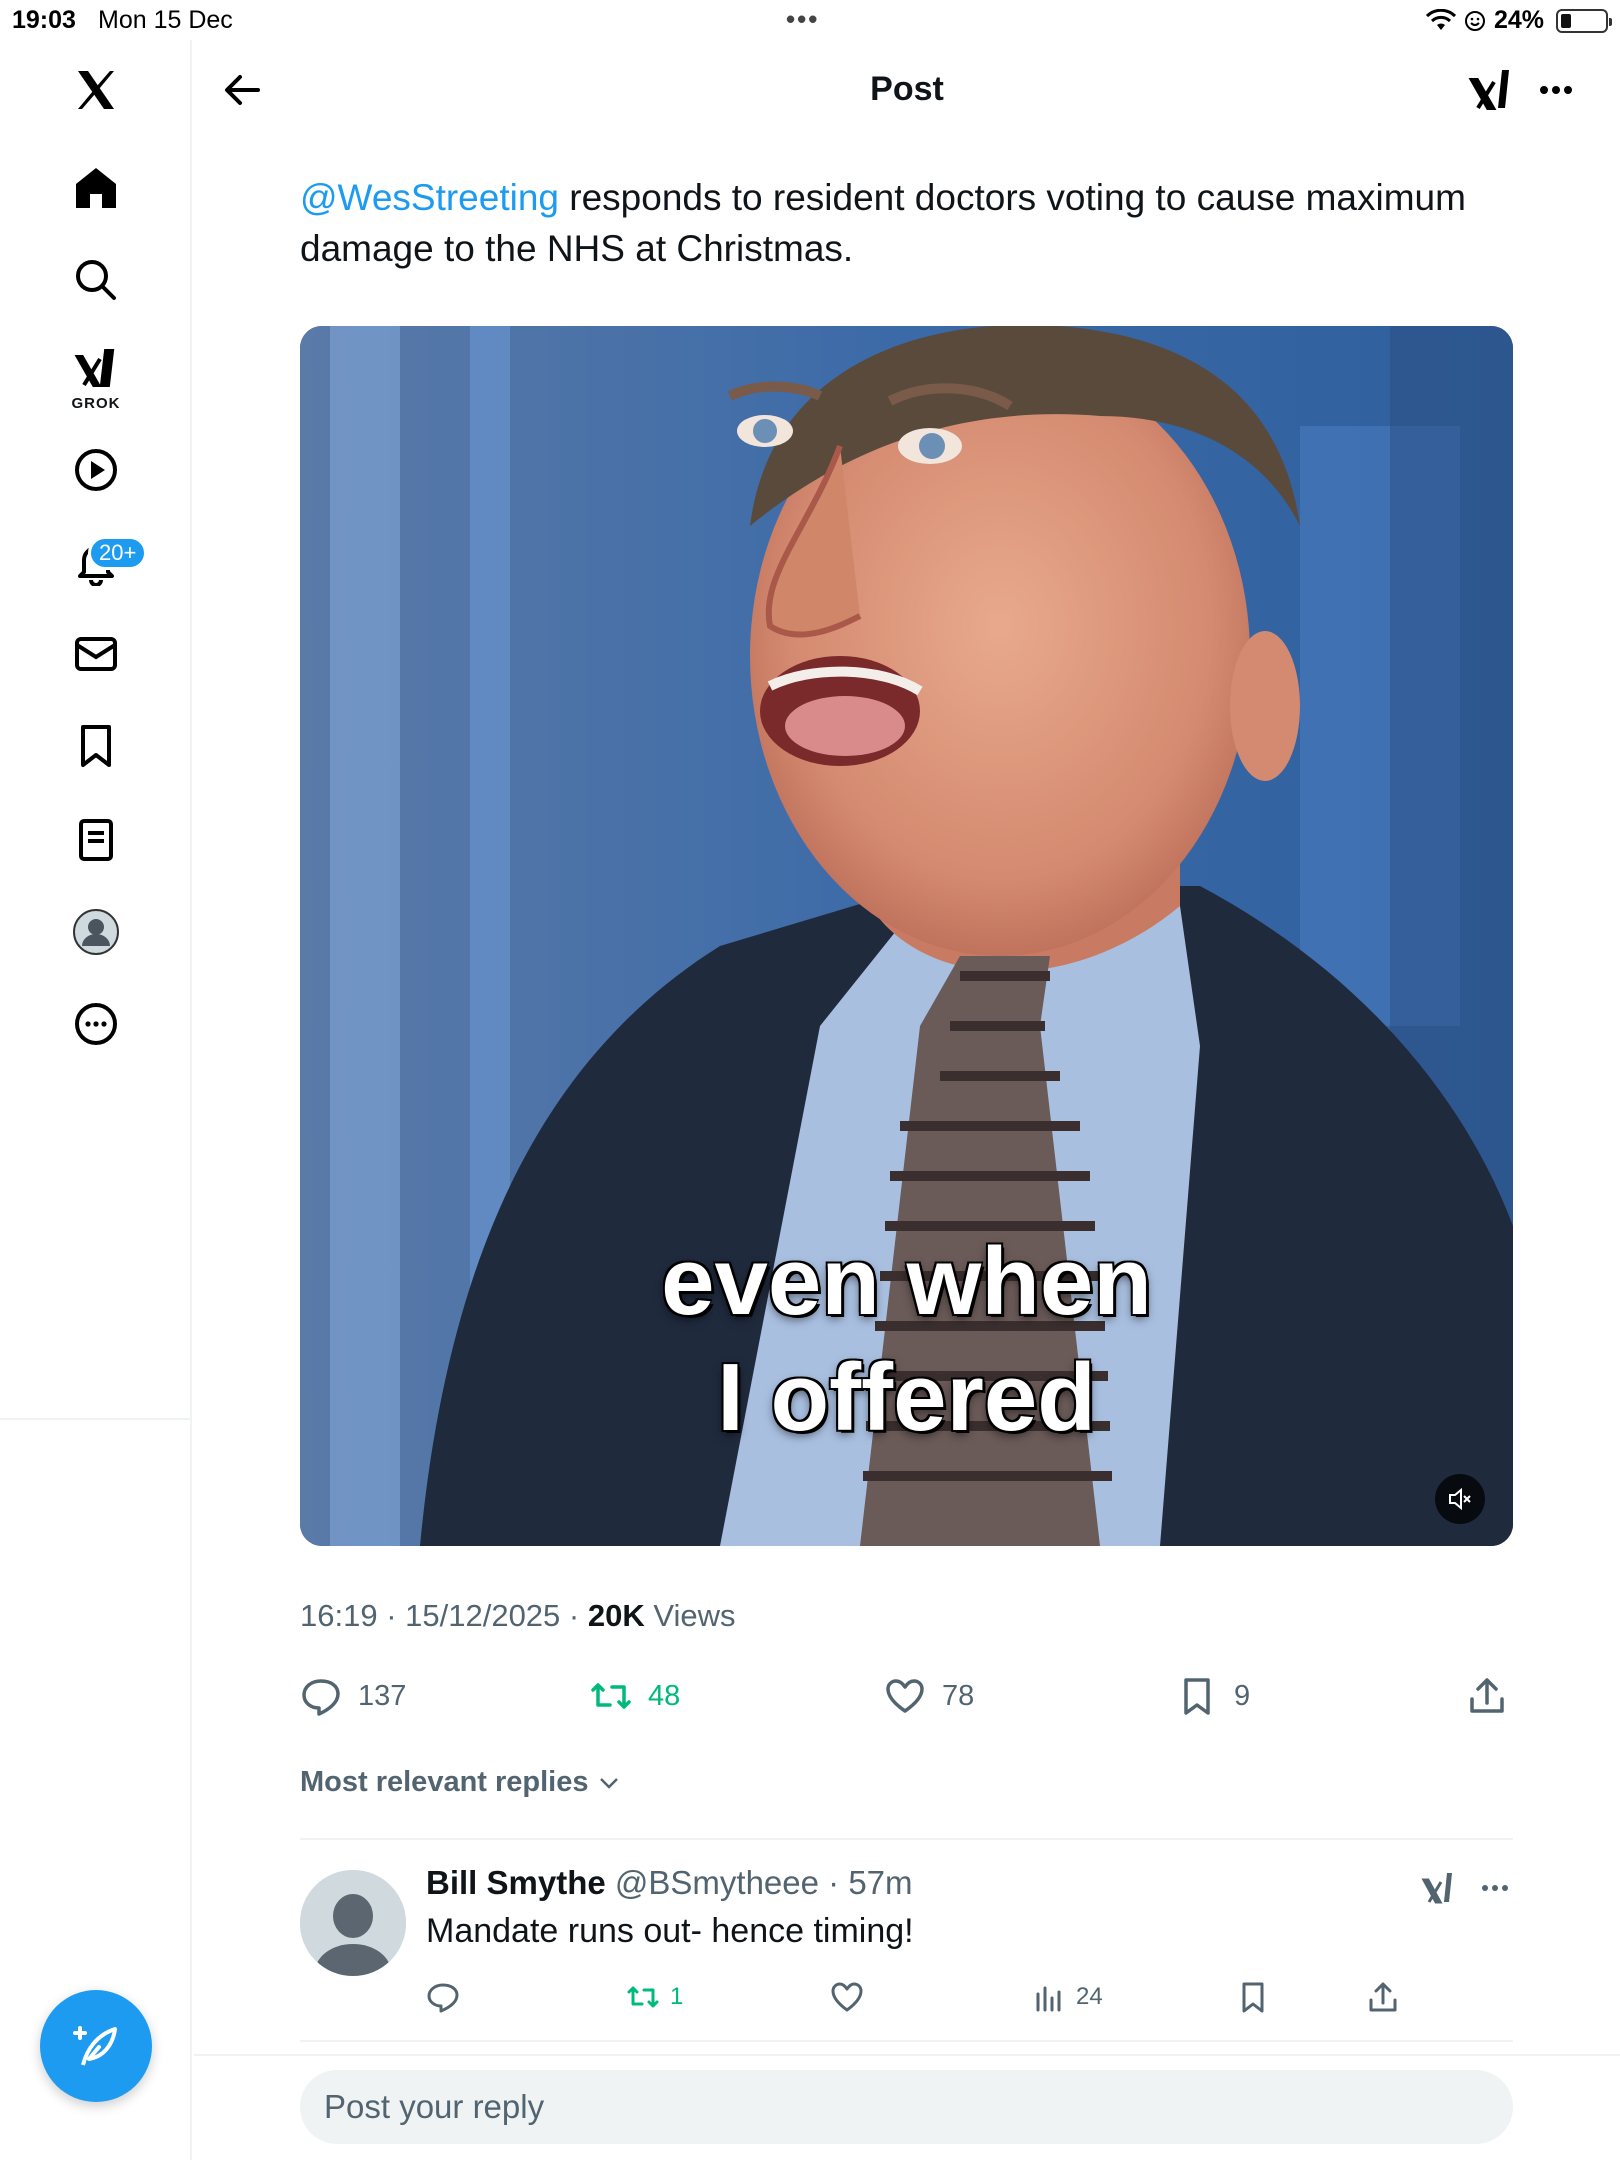  I want to click on status-bar: 19:03 Mon 15 Dec ••• 24%, so click(810, 20).